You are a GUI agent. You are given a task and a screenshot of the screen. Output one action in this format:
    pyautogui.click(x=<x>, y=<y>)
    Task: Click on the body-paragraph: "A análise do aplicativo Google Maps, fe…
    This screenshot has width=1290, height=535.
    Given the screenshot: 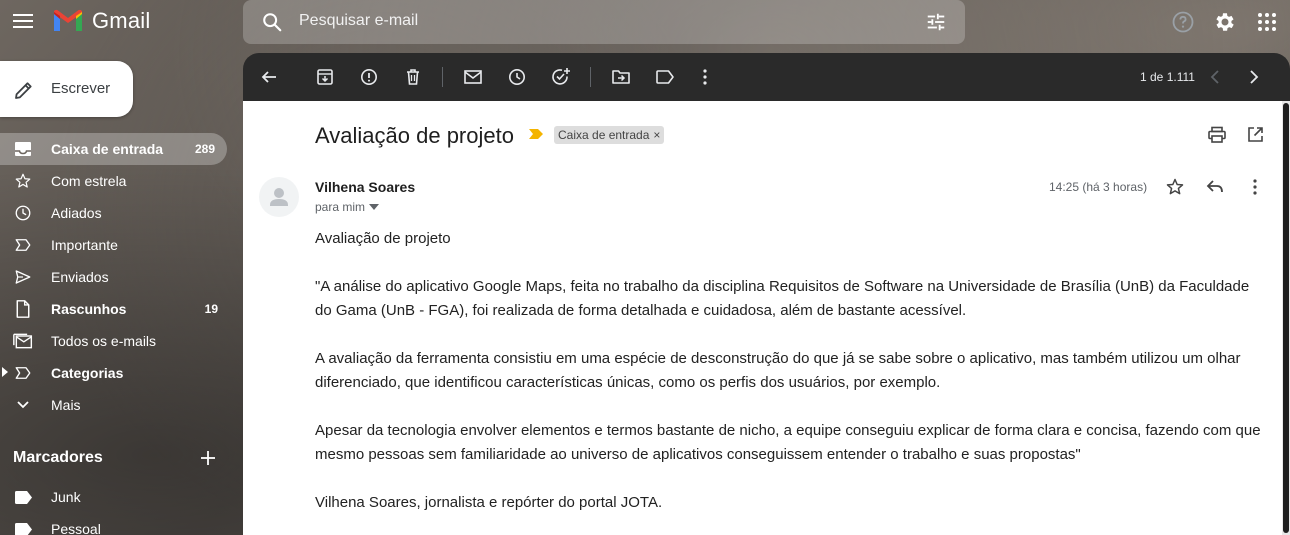 What is the action you would take?
    pyautogui.click(x=782, y=298)
    